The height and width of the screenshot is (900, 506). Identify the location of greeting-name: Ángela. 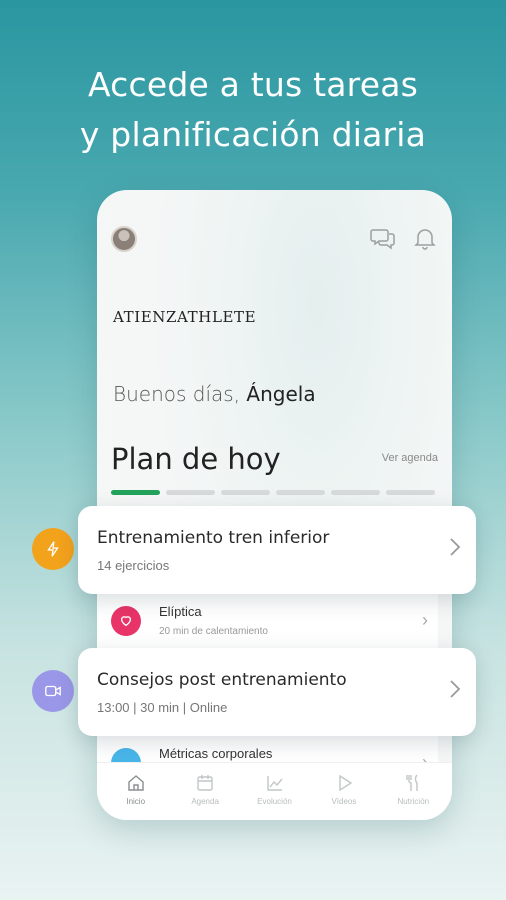
(281, 394).